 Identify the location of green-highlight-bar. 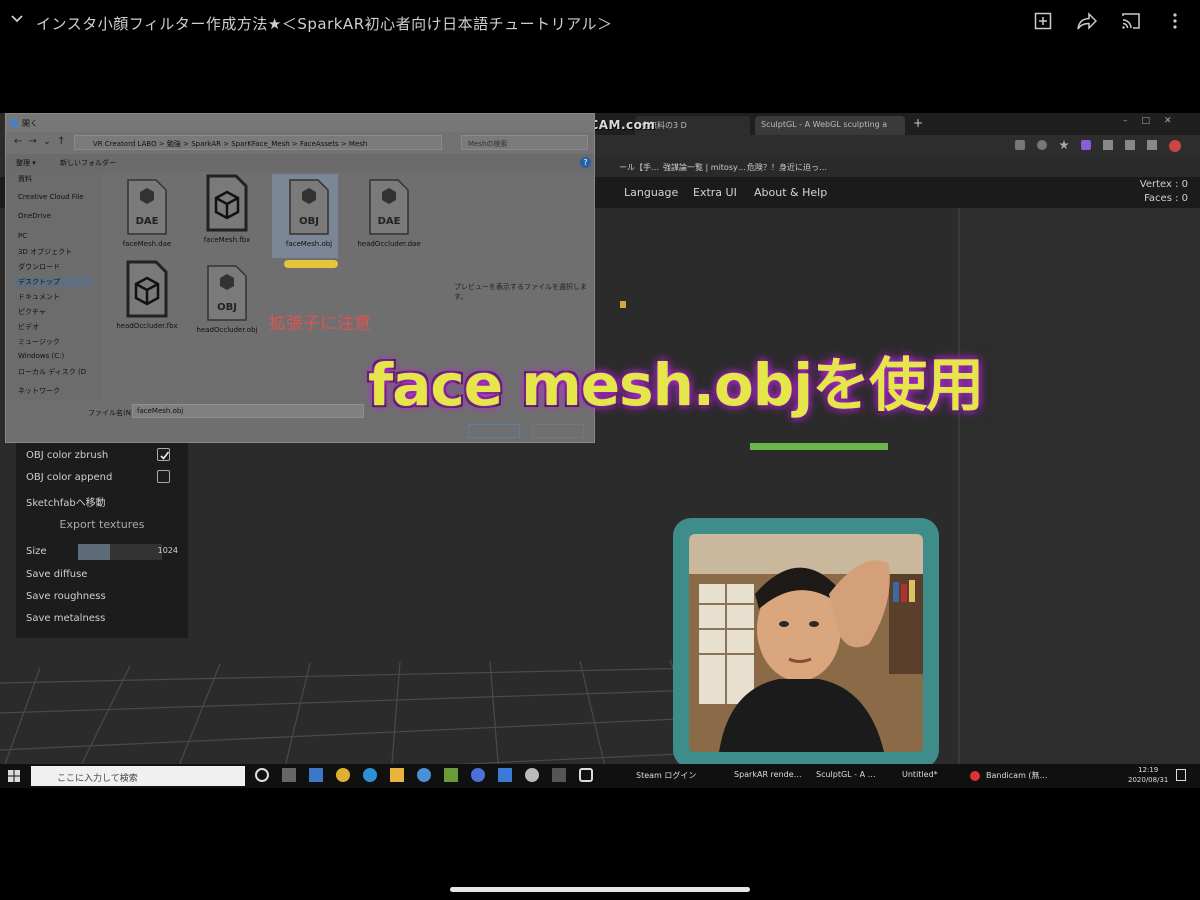
(819, 446).